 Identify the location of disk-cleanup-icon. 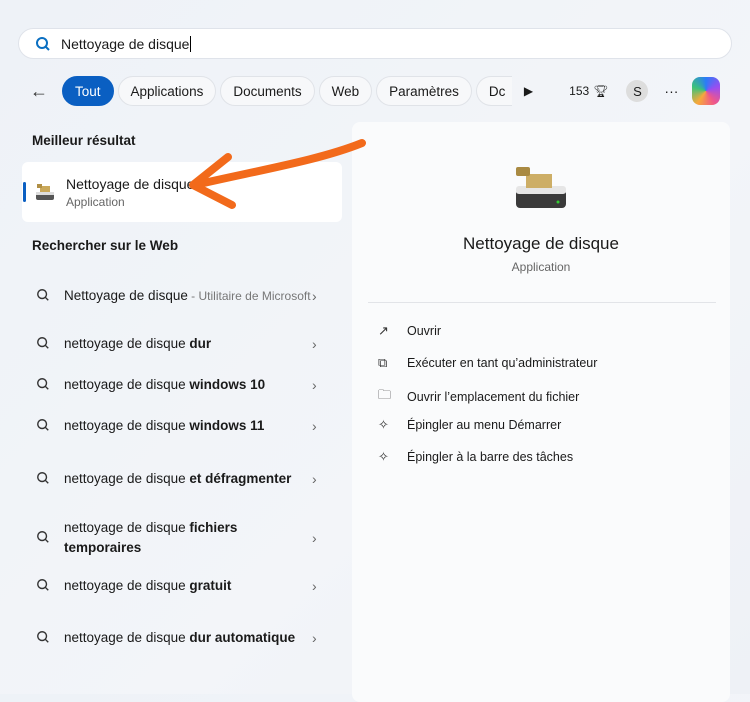
(45, 192).